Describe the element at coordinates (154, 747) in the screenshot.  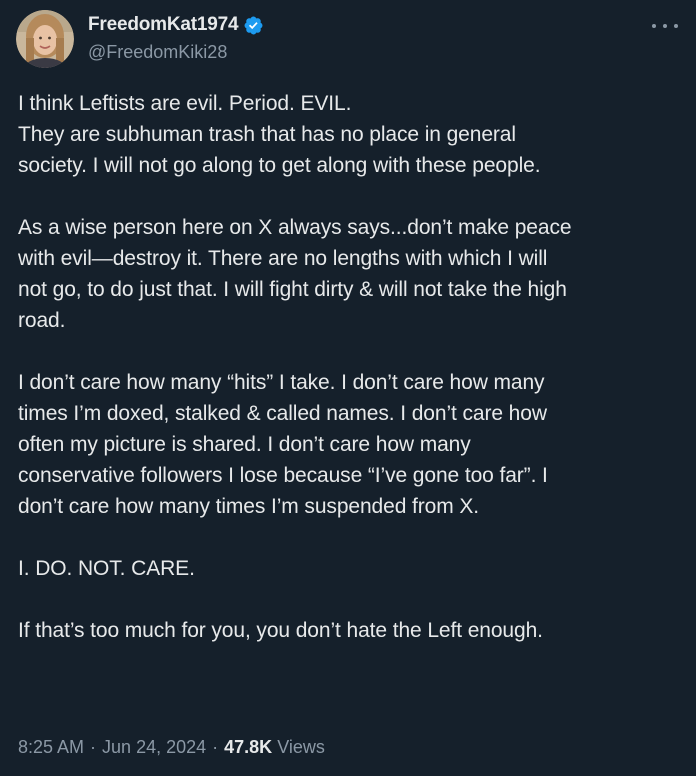
I see `tweet-date: Jun 24, 2024` at that location.